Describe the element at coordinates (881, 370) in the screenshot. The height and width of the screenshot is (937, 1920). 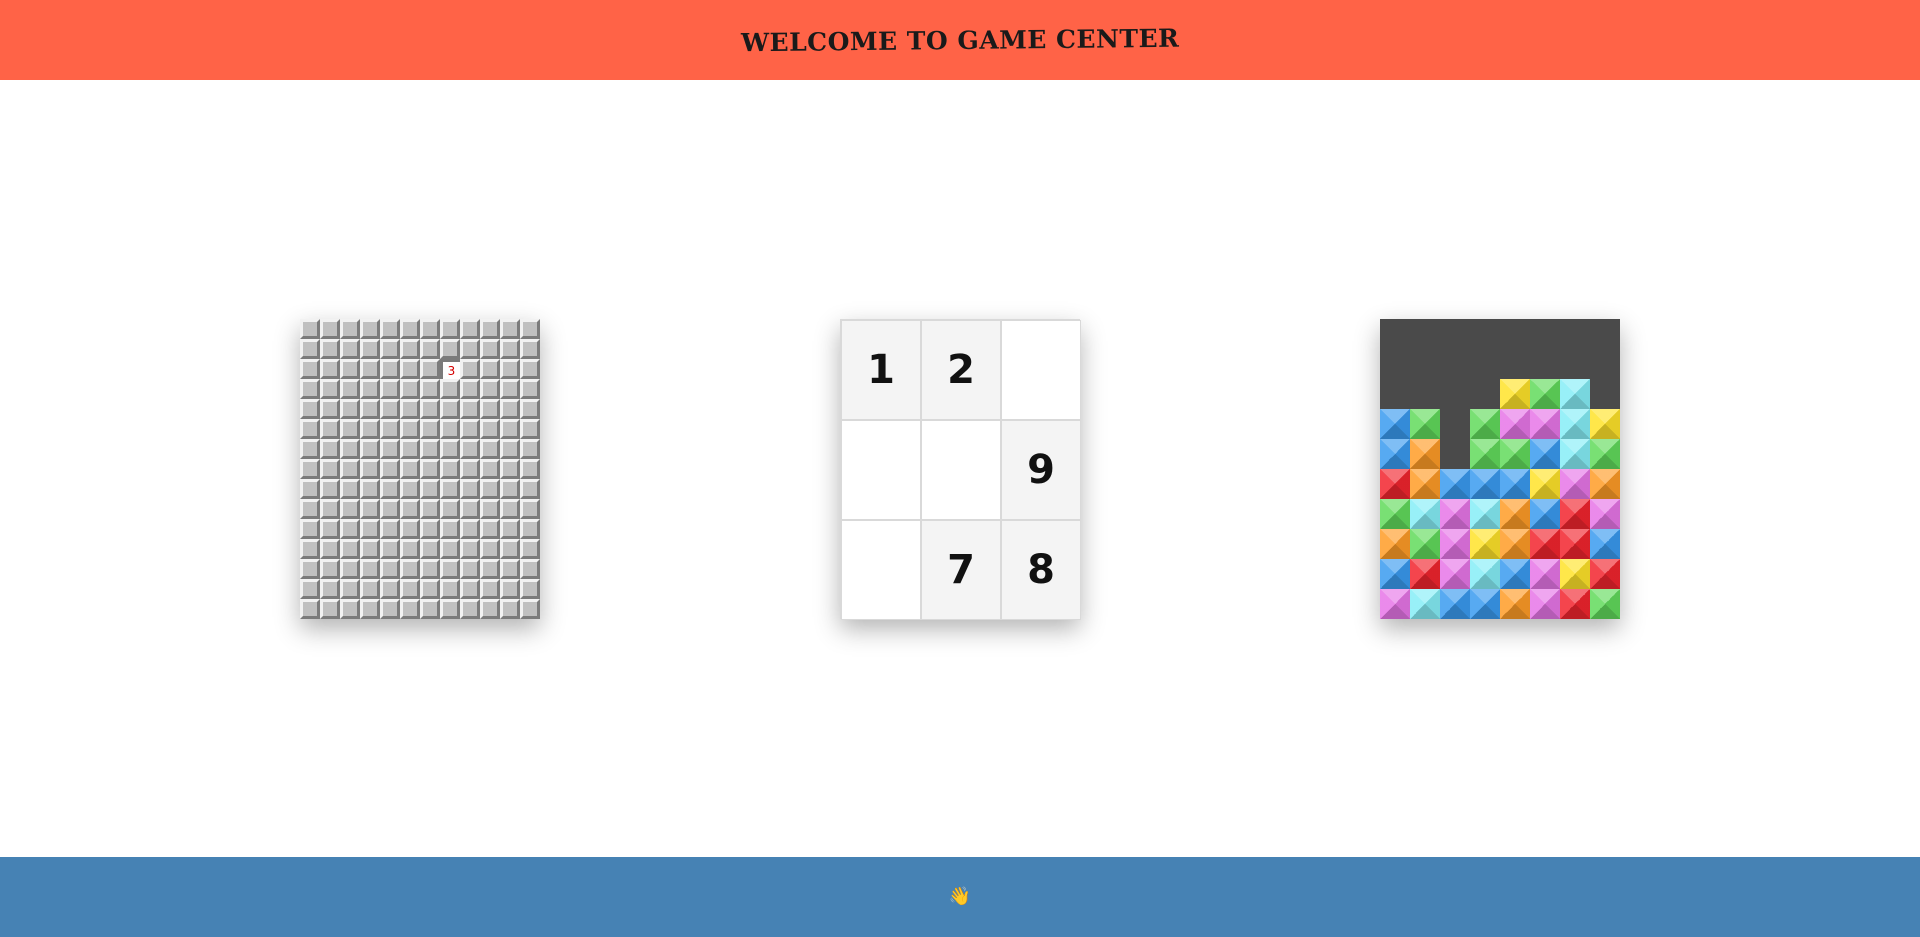
I see `puzzle-tile: 1` at that location.